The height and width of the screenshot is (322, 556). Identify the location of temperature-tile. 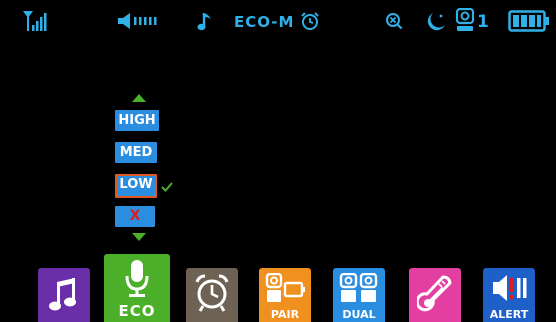
(435, 295).